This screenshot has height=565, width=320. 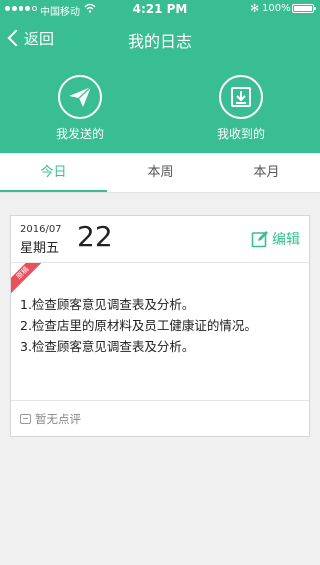 What do you see at coordinates (276, 8) in the screenshot?
I see `battery-percent: 100%` at bounding box center [276, 8].